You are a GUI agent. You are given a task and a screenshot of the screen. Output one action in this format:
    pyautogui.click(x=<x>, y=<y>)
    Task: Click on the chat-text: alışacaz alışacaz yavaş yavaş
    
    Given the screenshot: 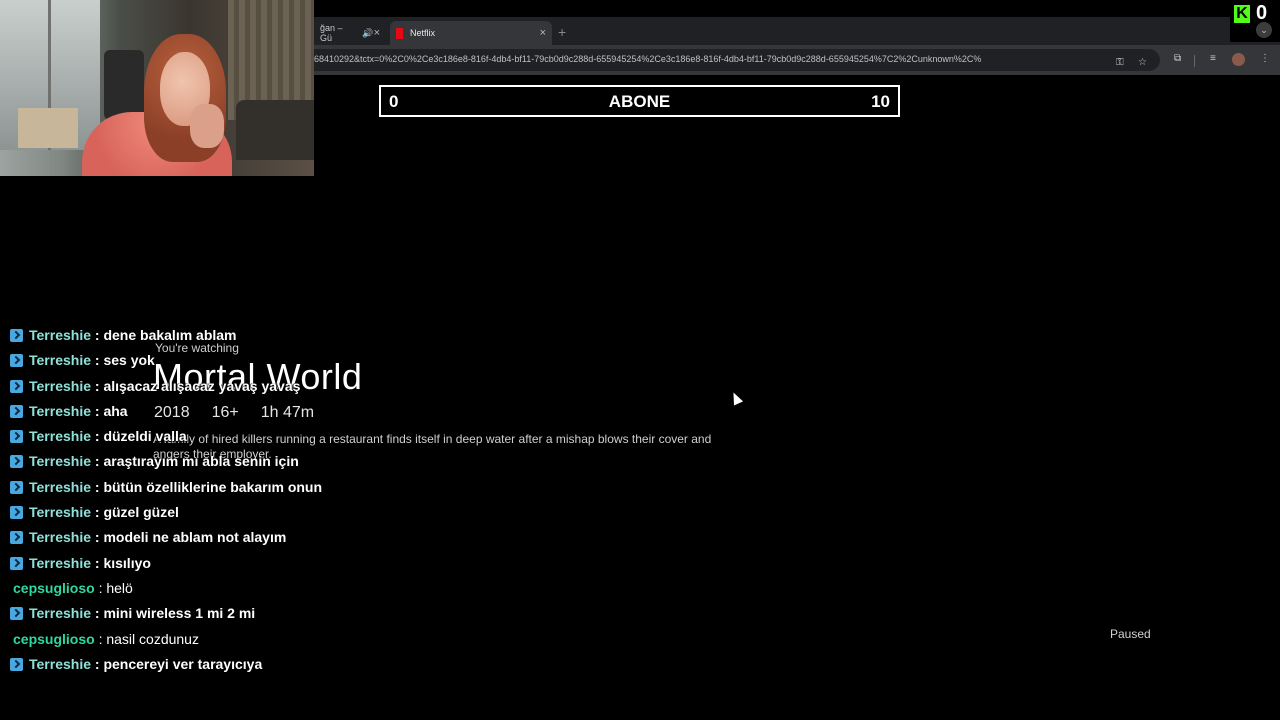 What is the action you would take?
    pyautogui.click(x=202, y=385)
    